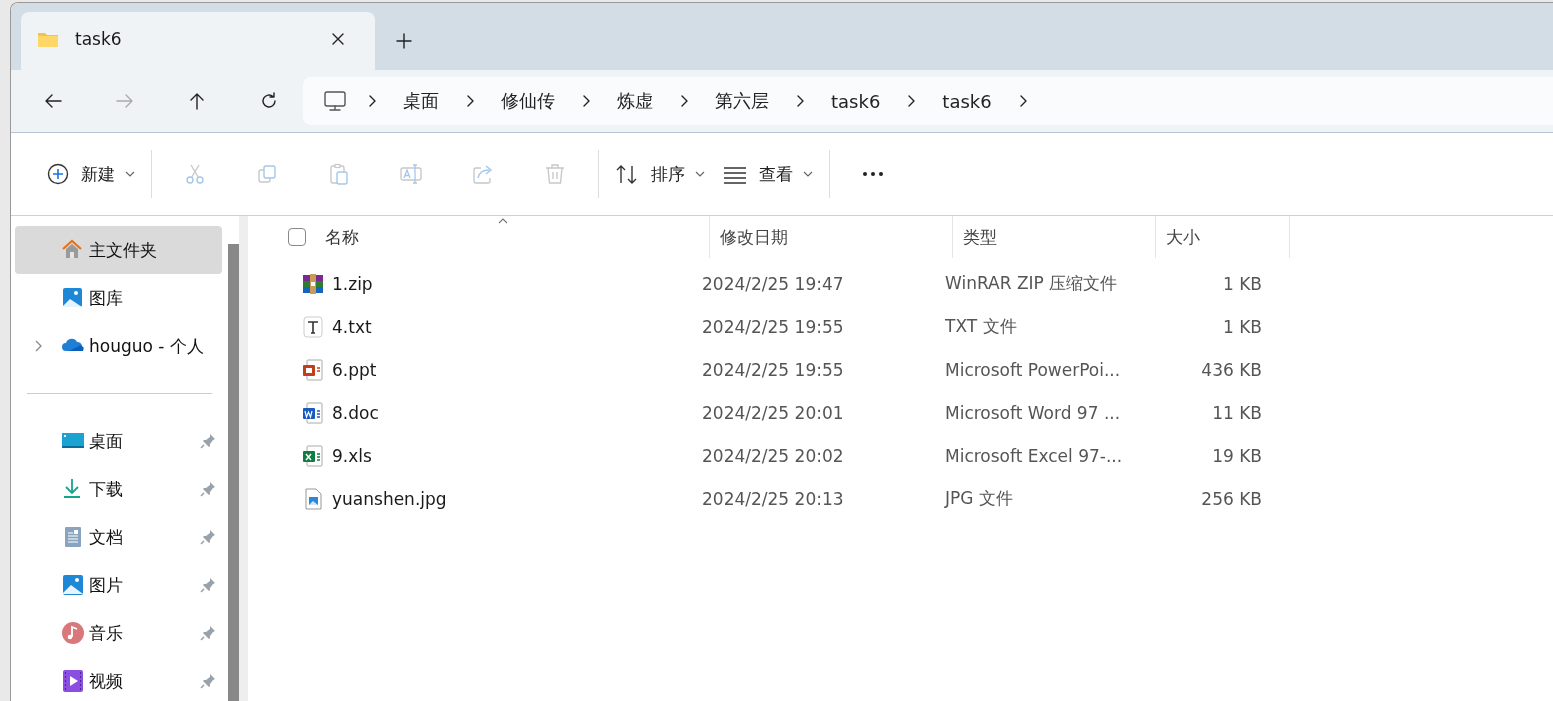 Image resolution: width=1553 pixels, height=701 pixels. Describe the element at coordinates (313, 283) in the screenshot. I see `archive-icon` at that location.